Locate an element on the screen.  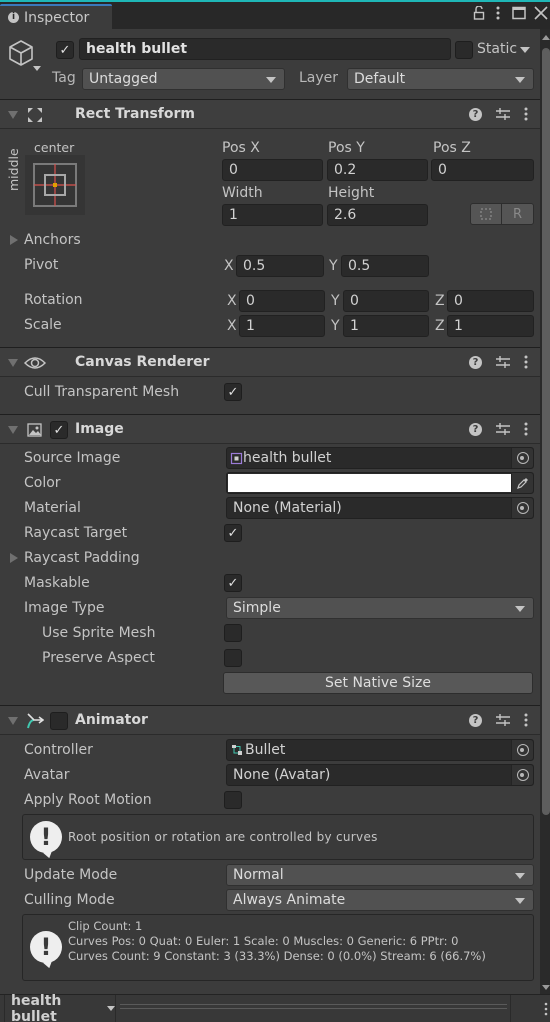
scale-label: Scale is located at coordinates (43, 325).